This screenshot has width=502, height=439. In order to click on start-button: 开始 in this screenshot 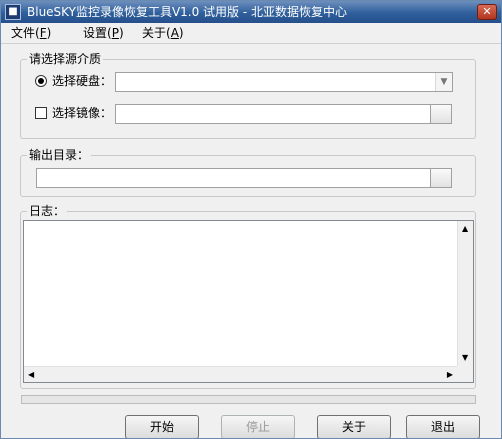, I will do `click(162, 426)`.